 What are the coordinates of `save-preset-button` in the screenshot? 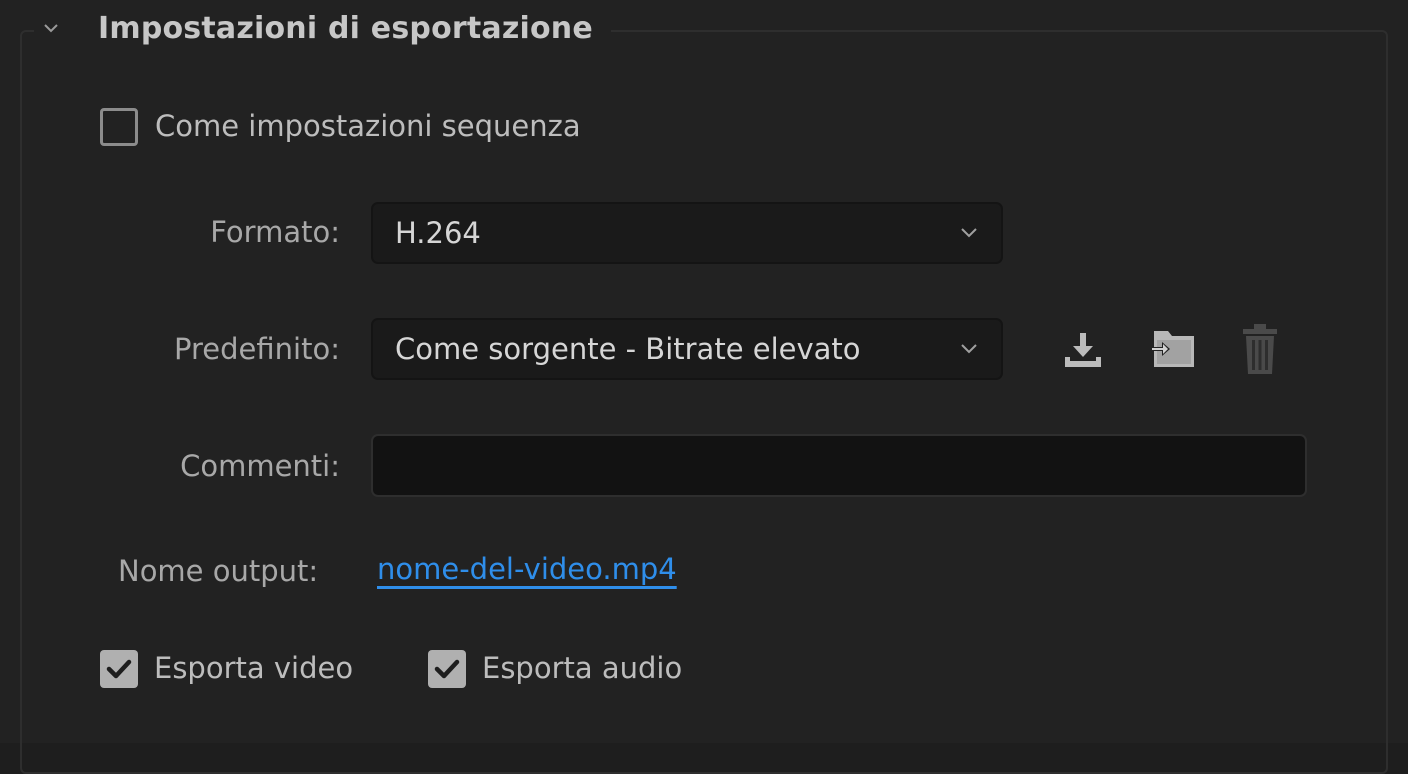 It's located at (1083, 349).